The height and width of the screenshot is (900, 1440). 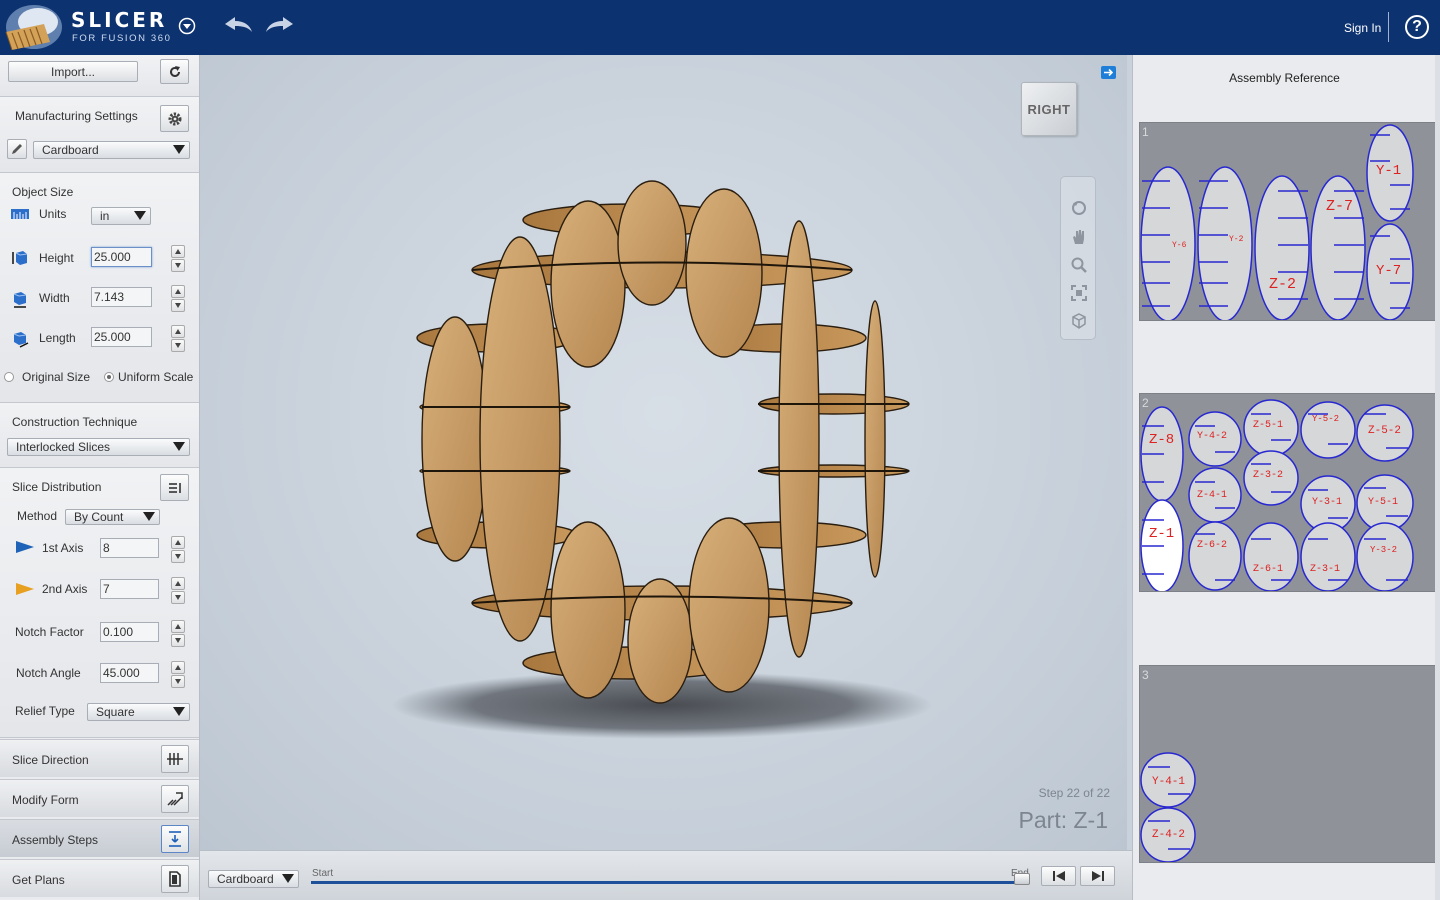 What do you see at coordinates (1362, 28) in the screenshot?
I see `sign-in-link: Sign In` at bounding box center [1362, 28].